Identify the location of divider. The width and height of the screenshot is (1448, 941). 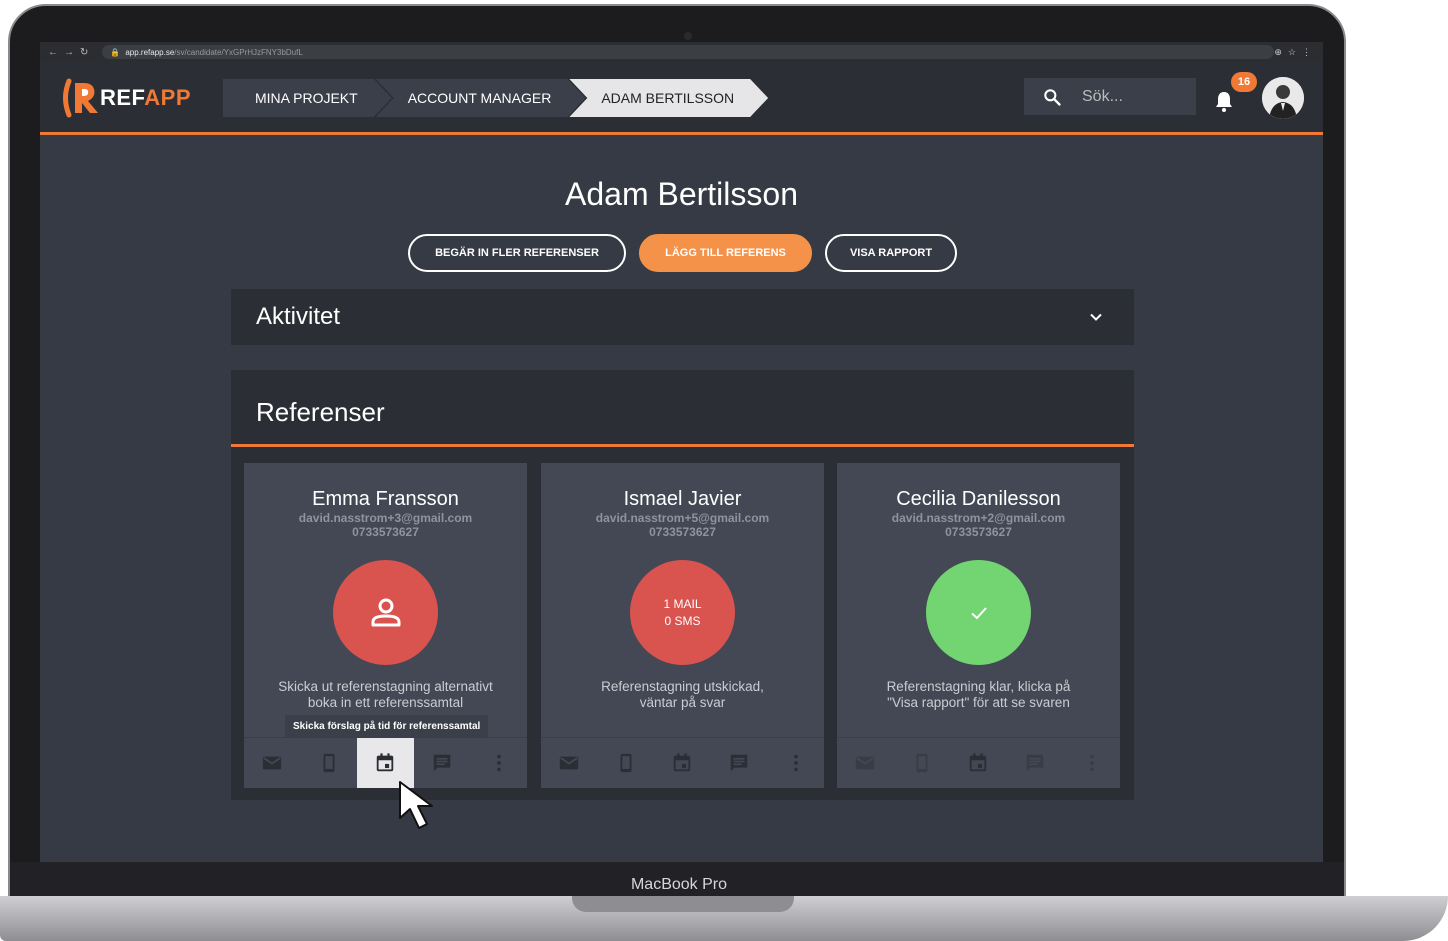
(682, 445).